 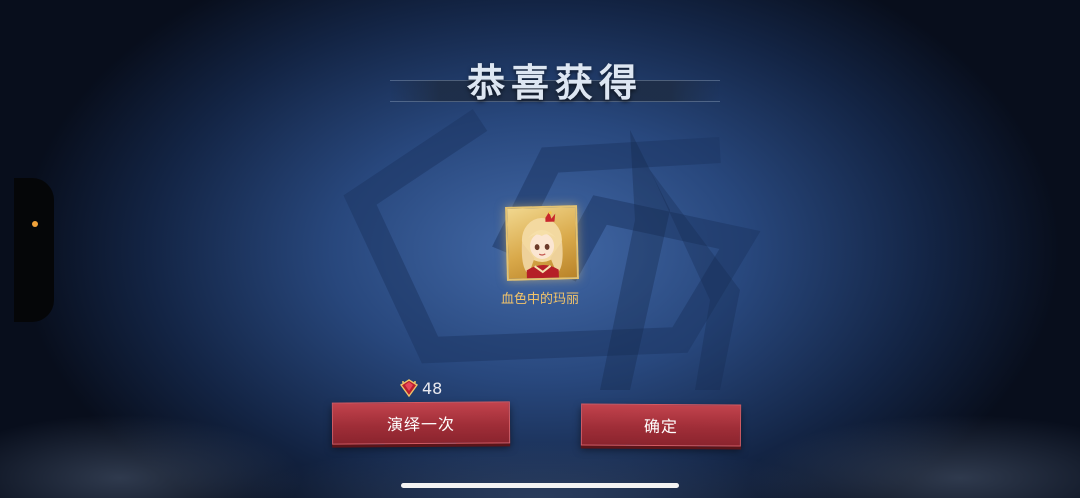 I want to click on confirm-button: 确定, so click(x=661, y=425).